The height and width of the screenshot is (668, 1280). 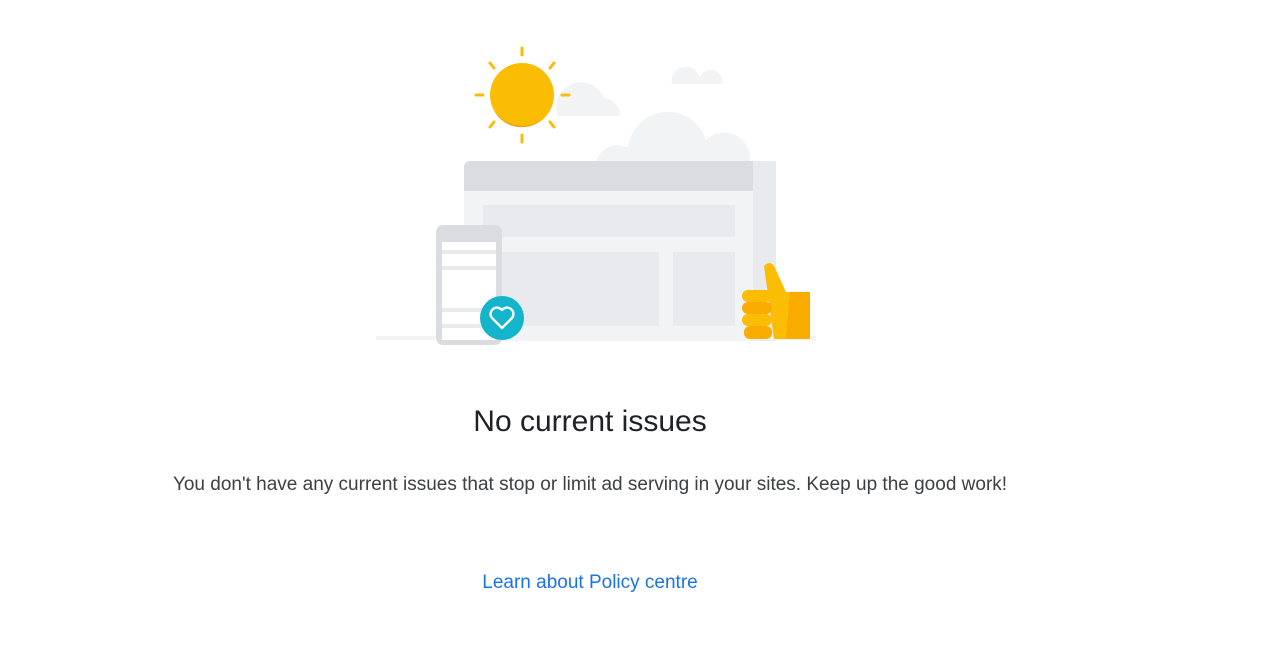 I want to click on empty-state-title: No current issues, so click(x=590, y=421).